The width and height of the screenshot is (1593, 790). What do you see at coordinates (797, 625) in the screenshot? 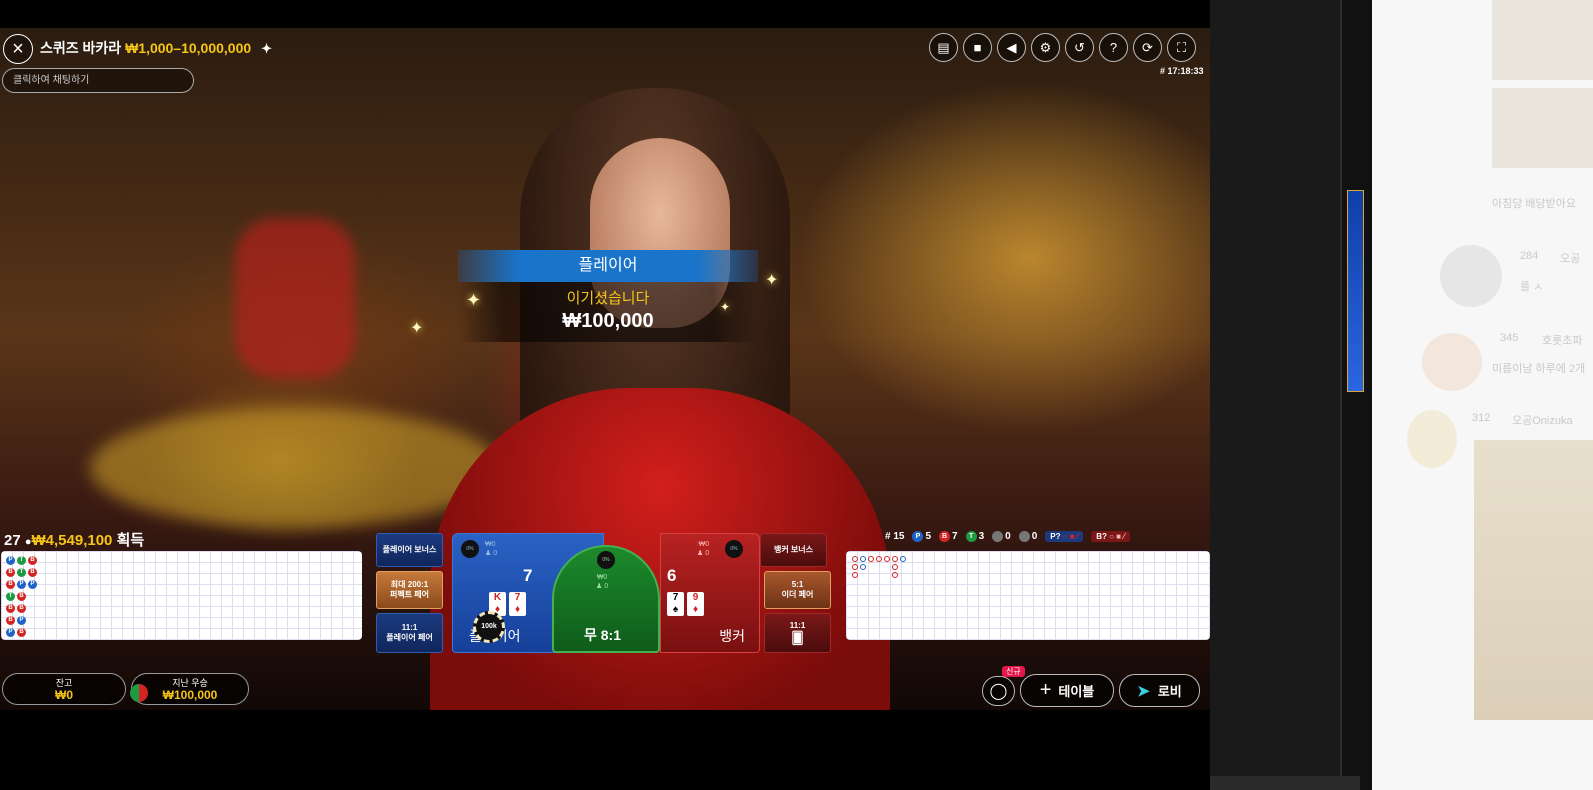
I see `banker-pair-ratio: 11:1` at bounding box center [797, 625].